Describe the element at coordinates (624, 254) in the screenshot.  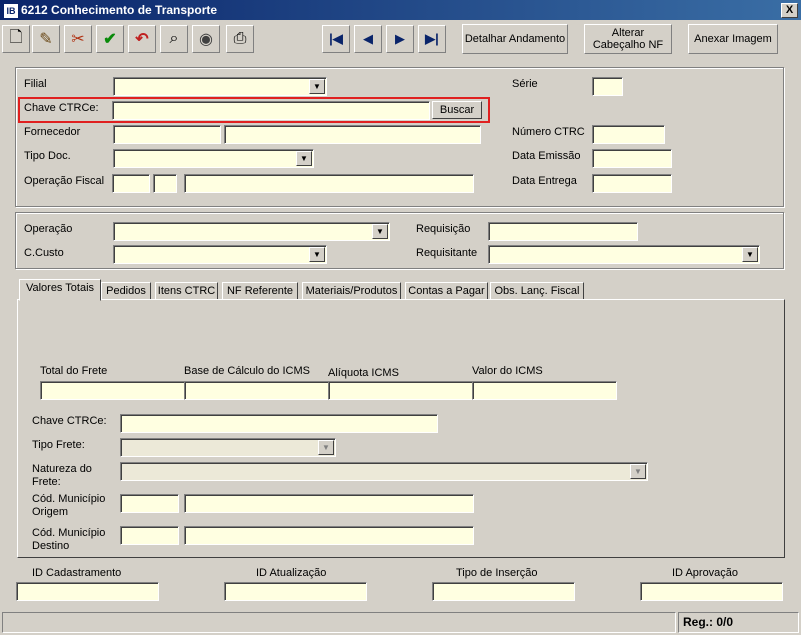
I see `requisitante-combo: ▼` at that location.